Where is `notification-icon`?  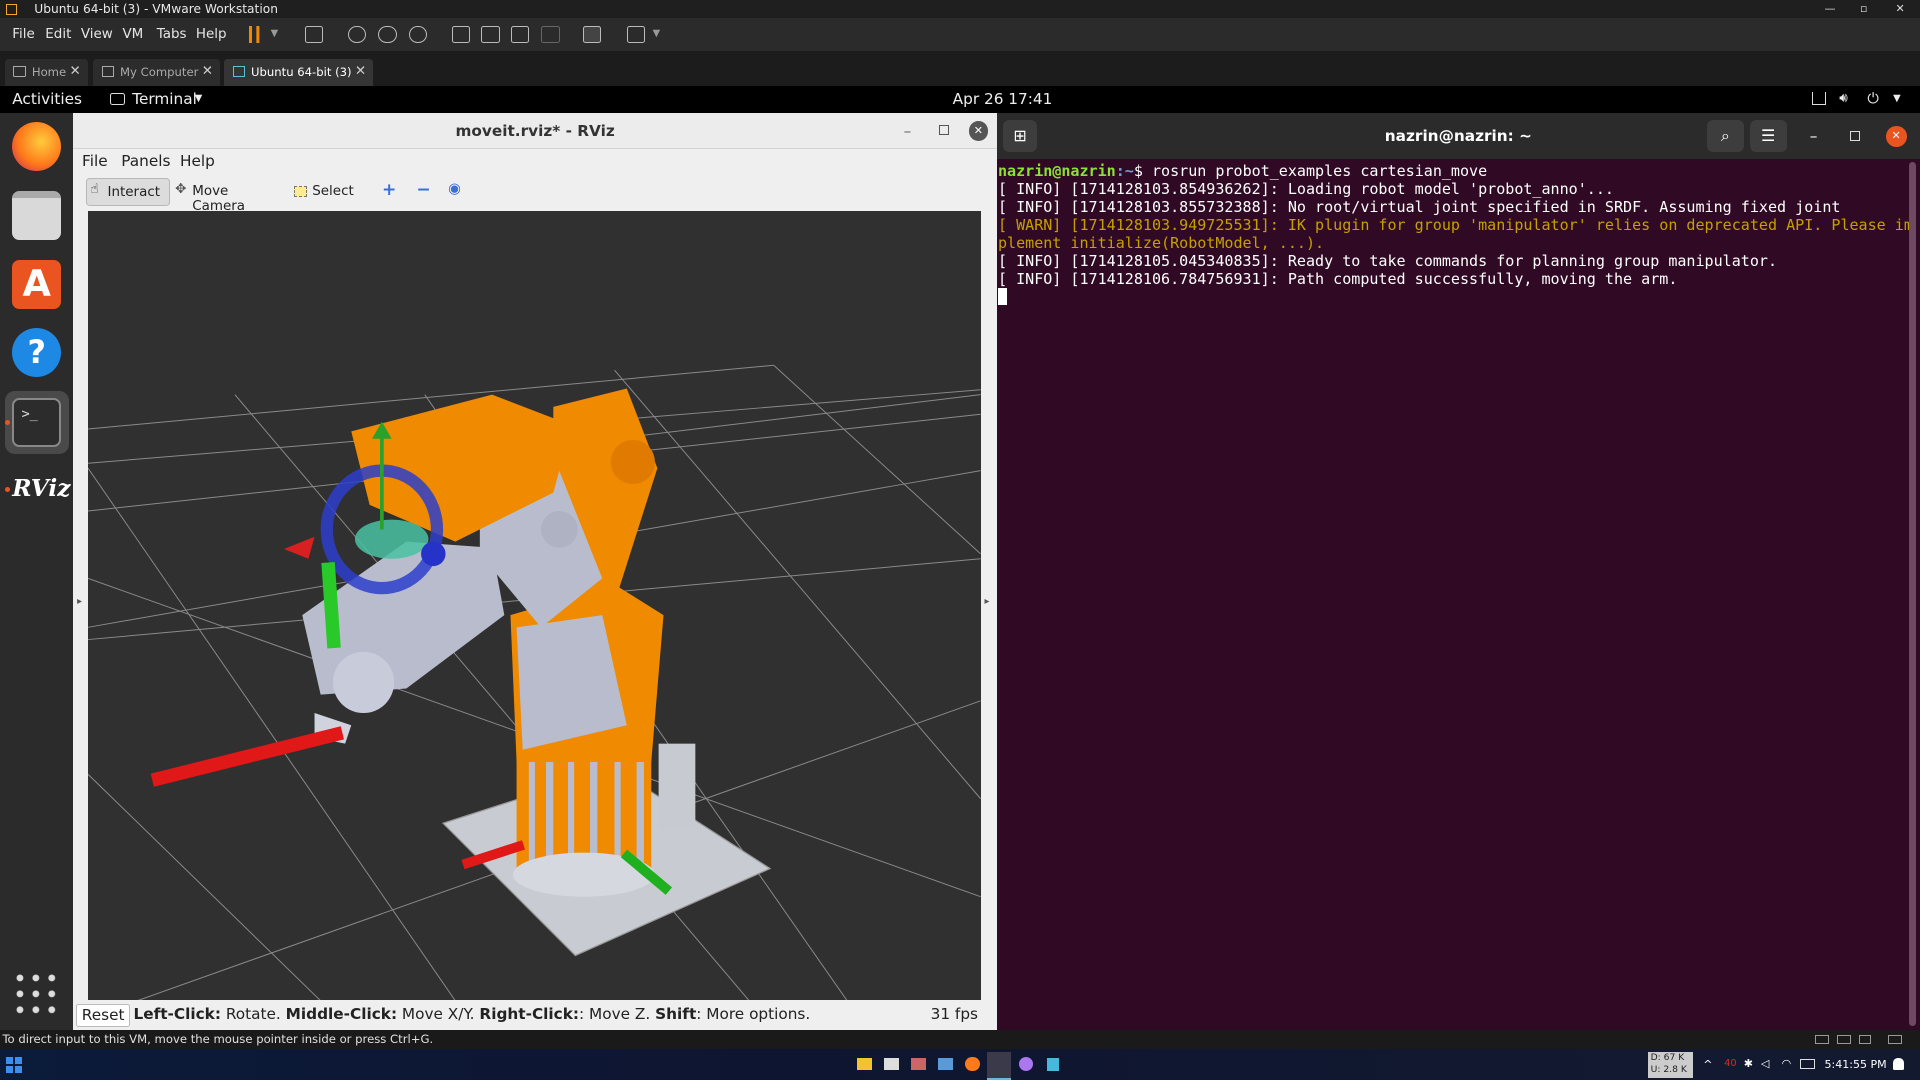
notification-icon is located at coordinates (1899, 1064).